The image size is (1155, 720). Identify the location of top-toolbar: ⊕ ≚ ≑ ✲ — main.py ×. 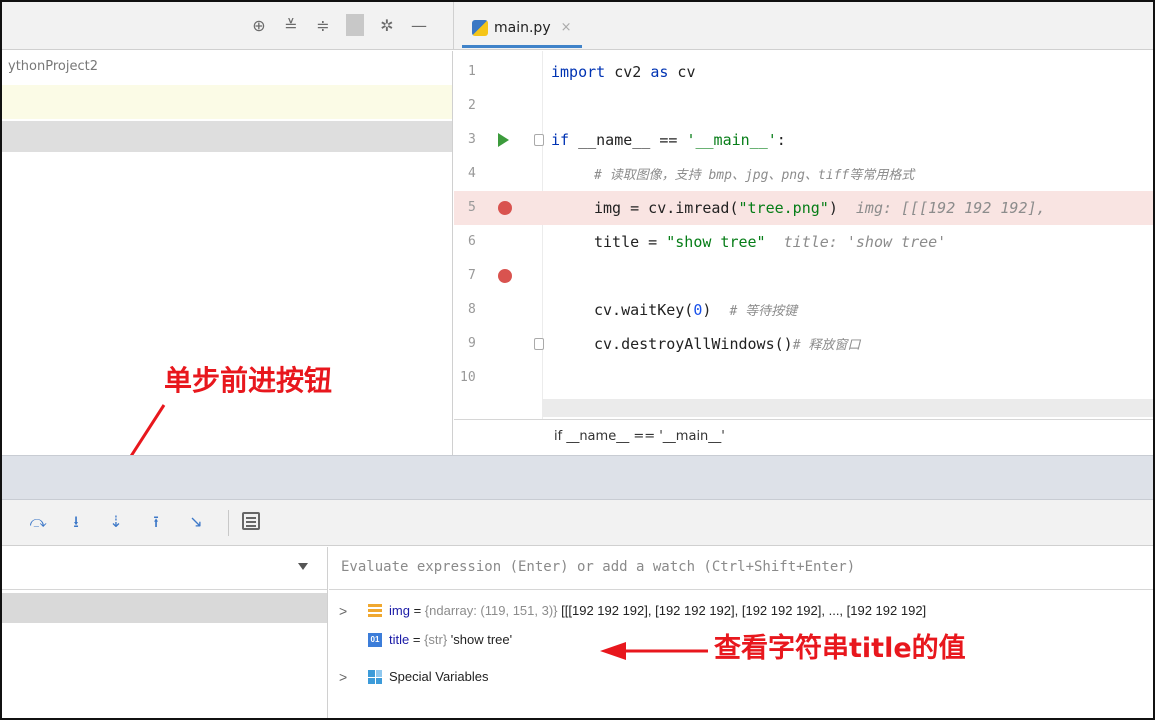
(577, 26).